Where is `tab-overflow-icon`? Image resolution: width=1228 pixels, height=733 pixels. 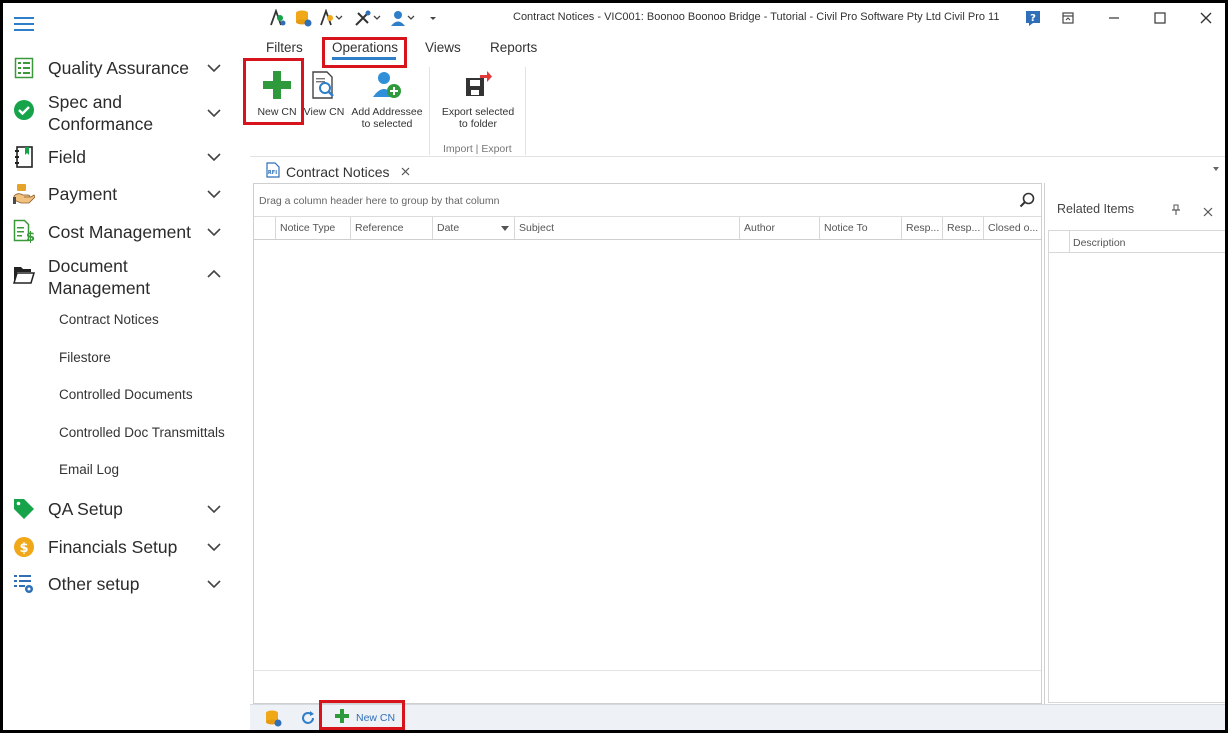 tab-overflow-icon is located at coordinates (1216, 169).